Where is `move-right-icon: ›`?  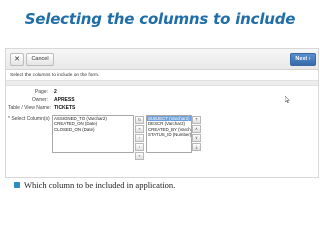
move-right-icon: › is located at coordinates (139, 138).